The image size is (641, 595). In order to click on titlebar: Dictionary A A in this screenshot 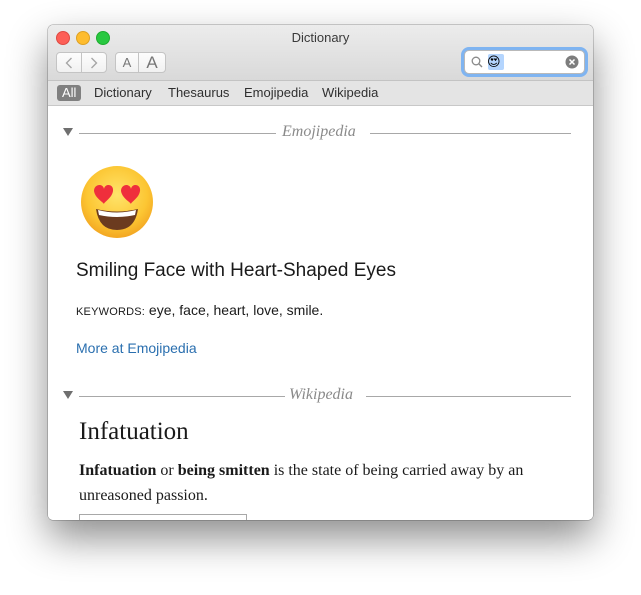, I will do `click(320, 53)`.